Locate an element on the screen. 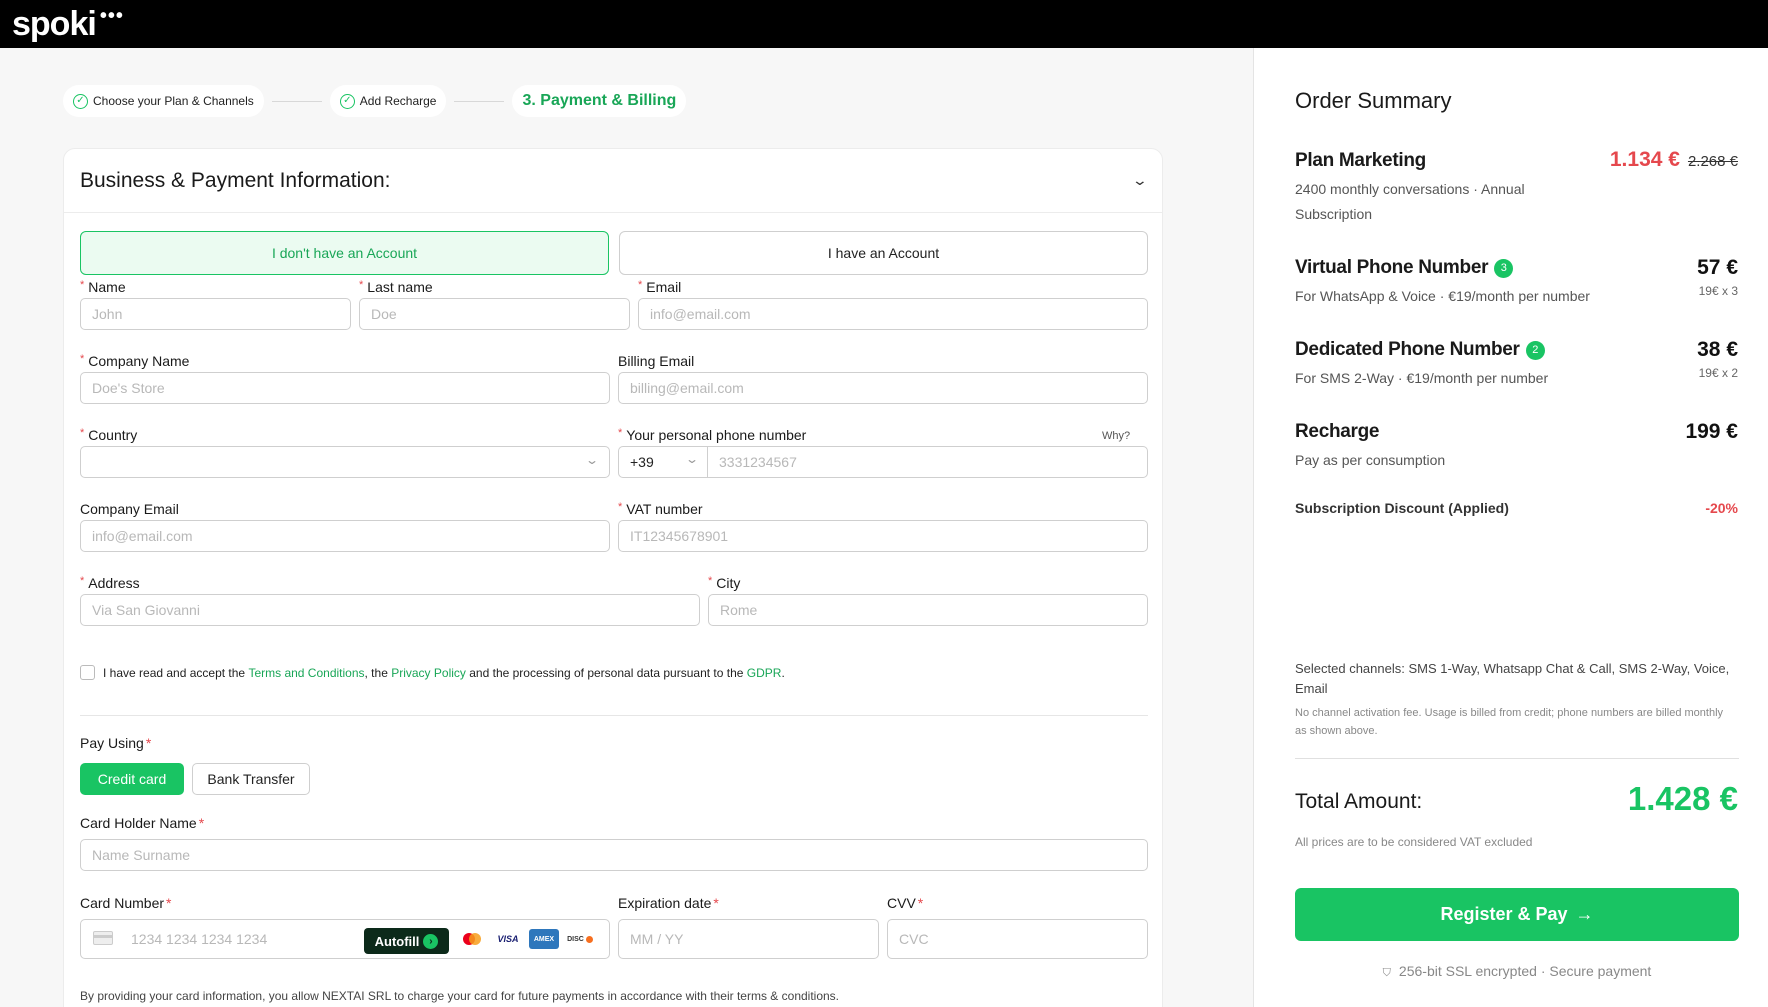  recharge-desc: Pay as per consumption is located at coordinates (1370, 460).